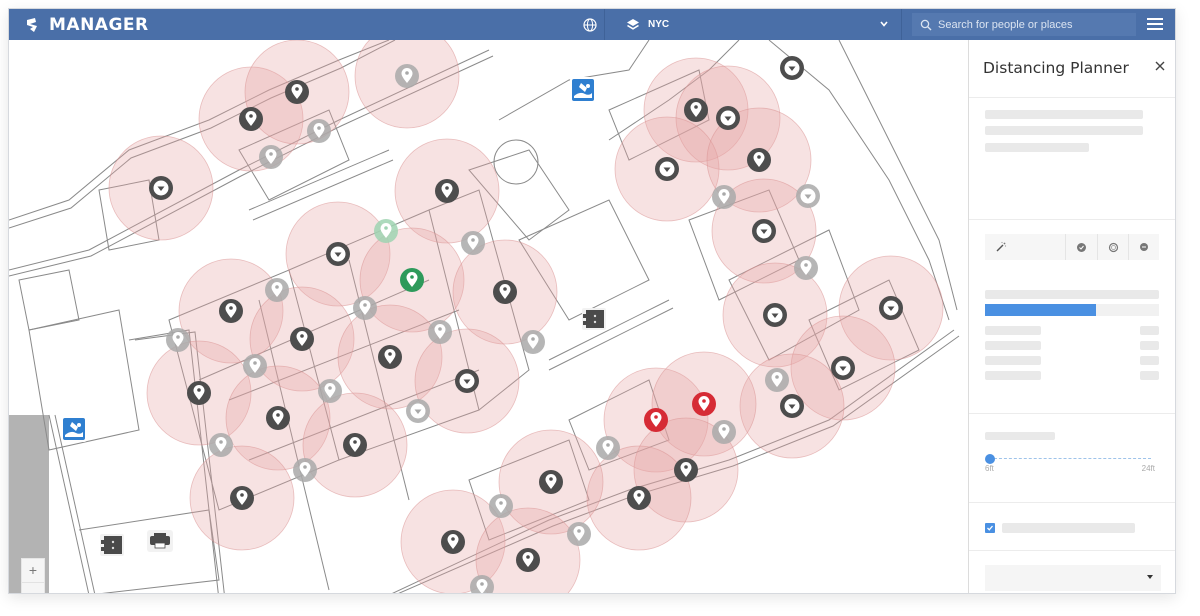 Image resolution: width=1200 pixels, height=616 pixels. Describe the element at coordinates (1160, 66) in the screenshot. I see `close-icon` at that location.